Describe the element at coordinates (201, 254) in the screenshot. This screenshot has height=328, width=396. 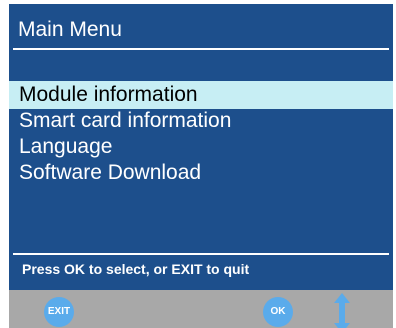
I see `footer-divider` at that location.